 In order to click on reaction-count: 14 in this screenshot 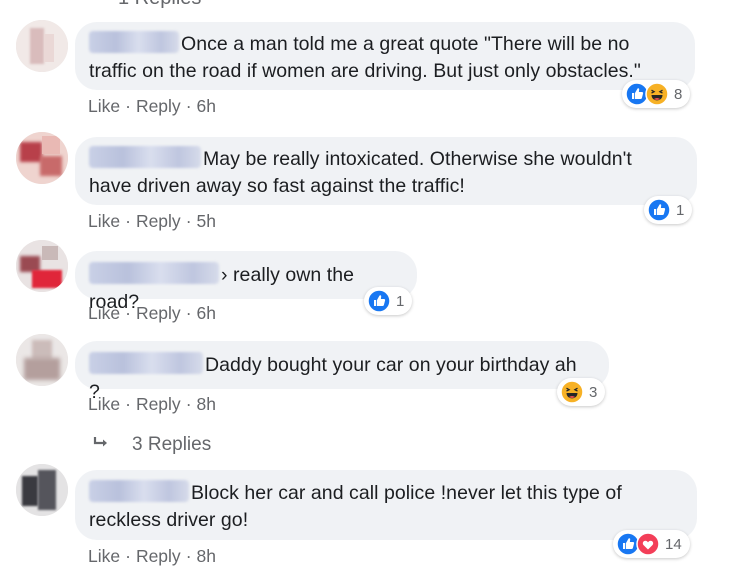, I will do `click(673, 544)`.